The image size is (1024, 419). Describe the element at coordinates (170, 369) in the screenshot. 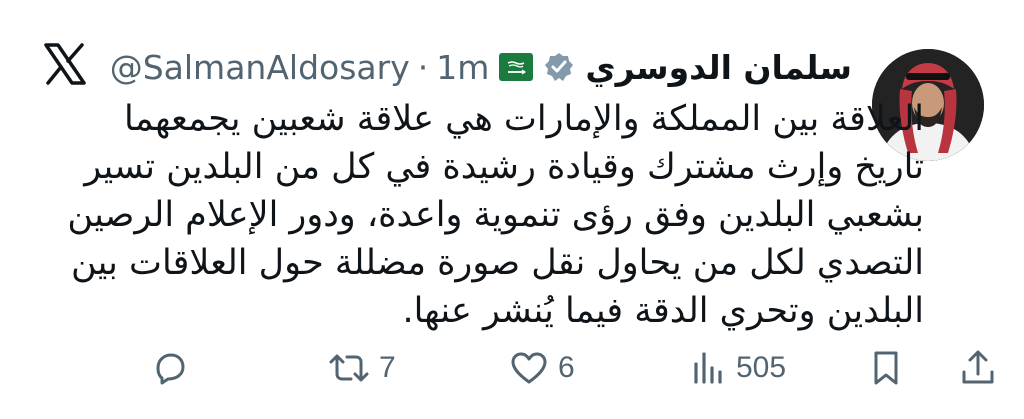

I see `reply-icon` at that location.